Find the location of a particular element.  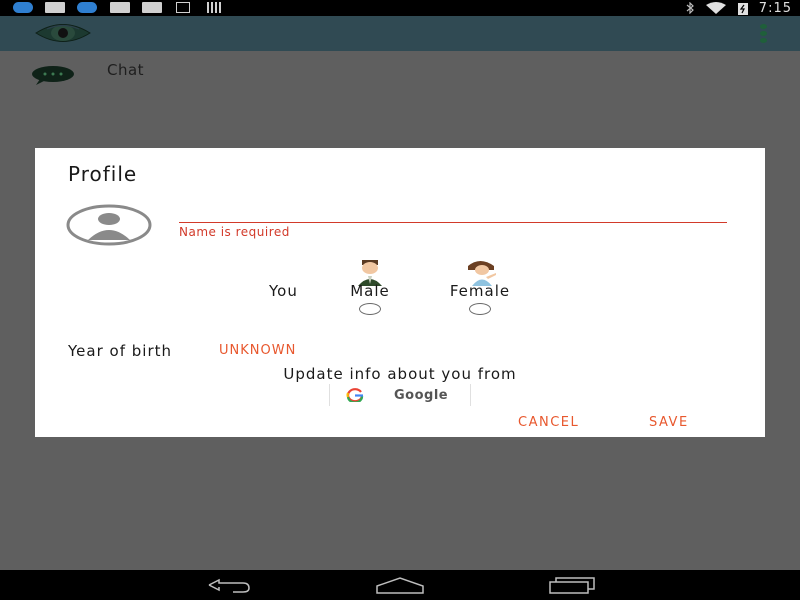

google-g-icon is located at coordinates (355, 395).